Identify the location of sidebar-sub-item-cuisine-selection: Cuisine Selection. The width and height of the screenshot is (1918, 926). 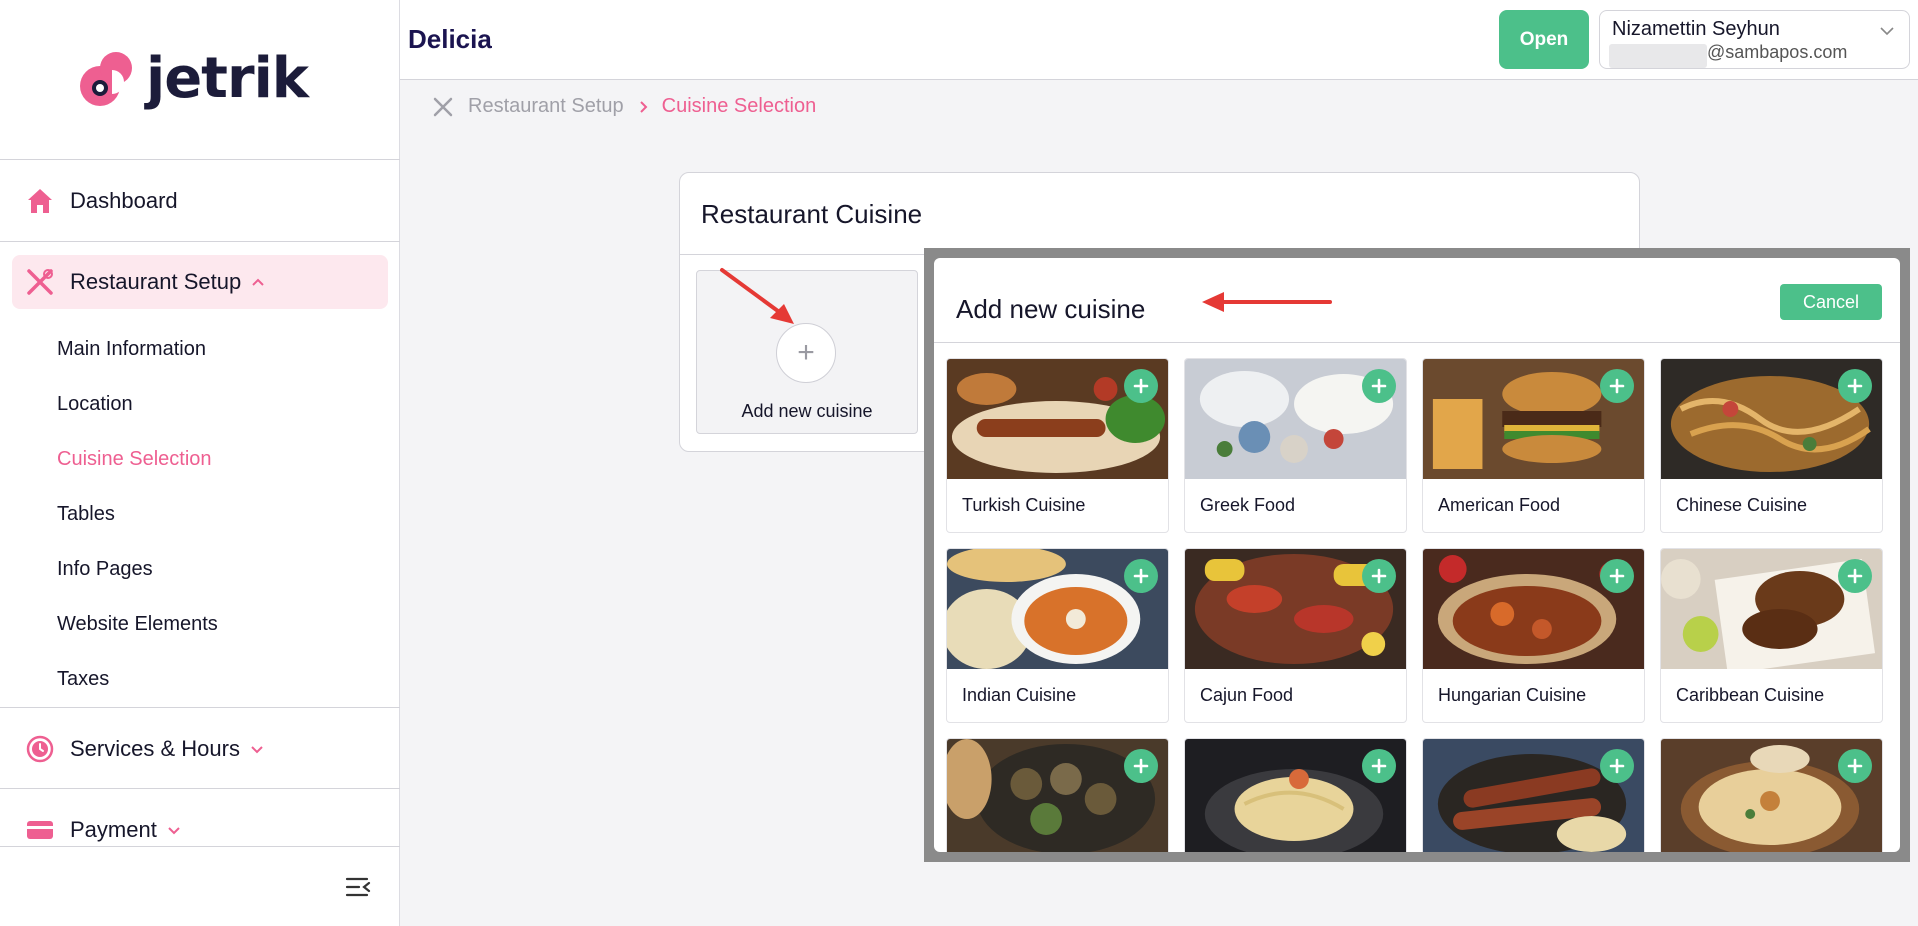
(134, 459).